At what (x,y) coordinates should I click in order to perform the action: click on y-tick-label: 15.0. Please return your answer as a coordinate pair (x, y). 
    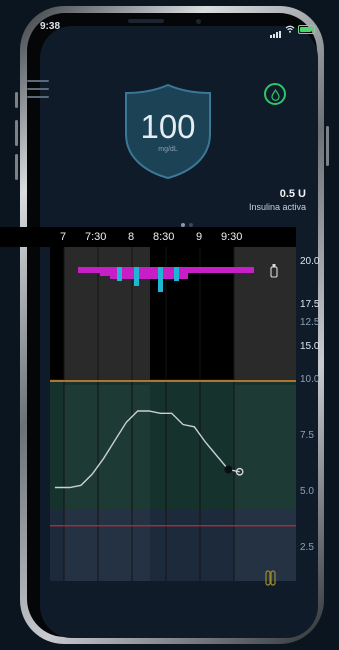
    Looking at the image, I should click on (310, 346).